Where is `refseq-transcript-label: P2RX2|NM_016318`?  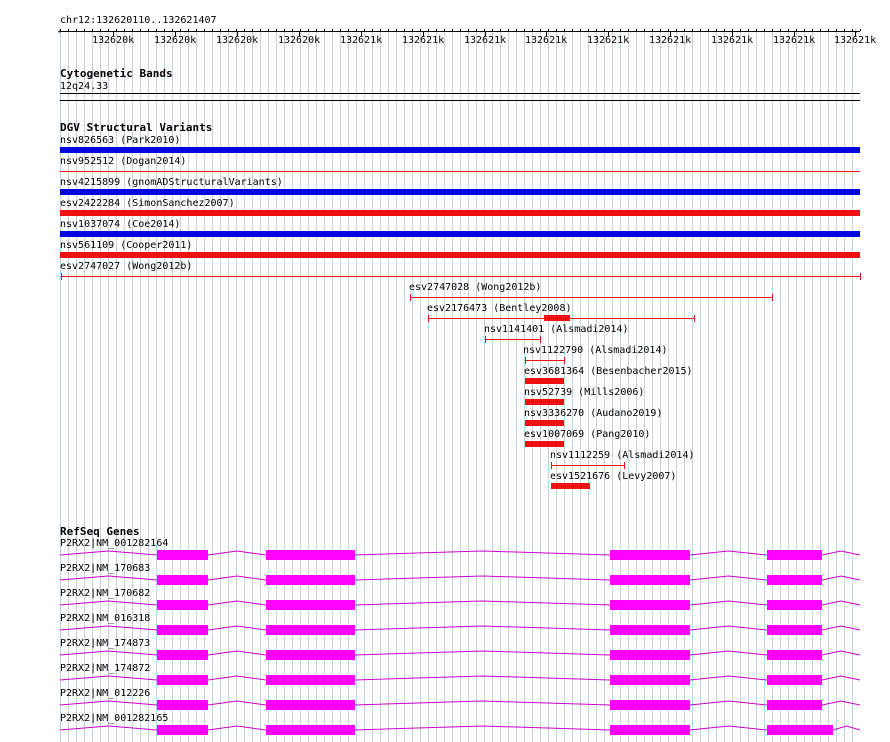 refseq-transcript-label: P2RX2|NM_016318 is located at coordinates (105, 619).